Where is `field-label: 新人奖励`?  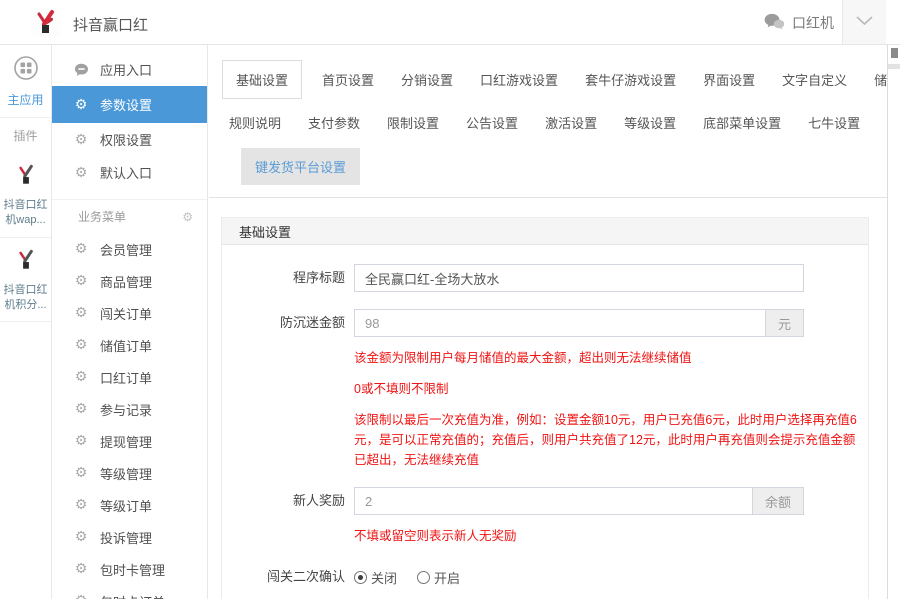
field-label: 新人奖励 is located at coordinates (318, 500).